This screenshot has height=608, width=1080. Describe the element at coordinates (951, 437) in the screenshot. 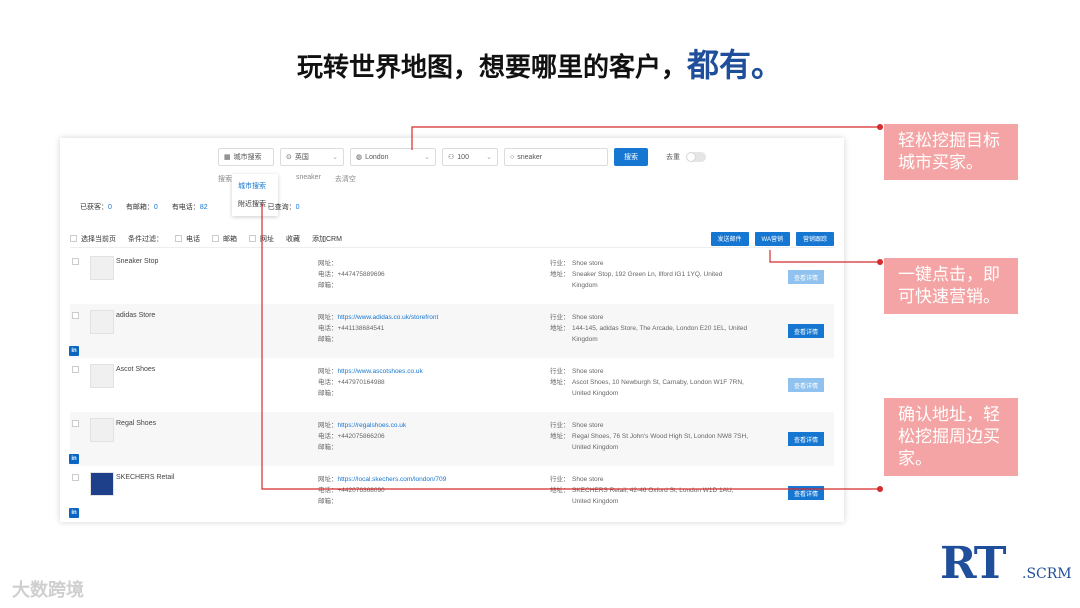

I see `callout-nearby-buyers: 确认地址，轻松挖掘周边买家。` at that location.